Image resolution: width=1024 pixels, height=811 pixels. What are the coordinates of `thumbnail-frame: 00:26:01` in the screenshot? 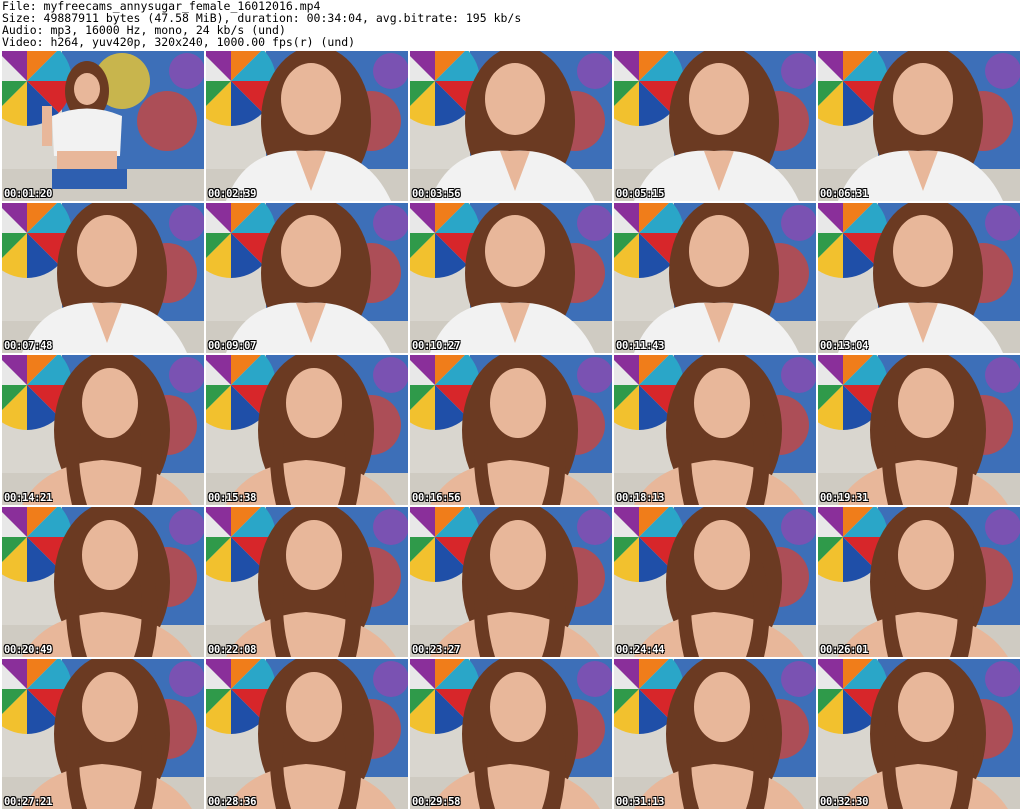 It's located at (919, 582).